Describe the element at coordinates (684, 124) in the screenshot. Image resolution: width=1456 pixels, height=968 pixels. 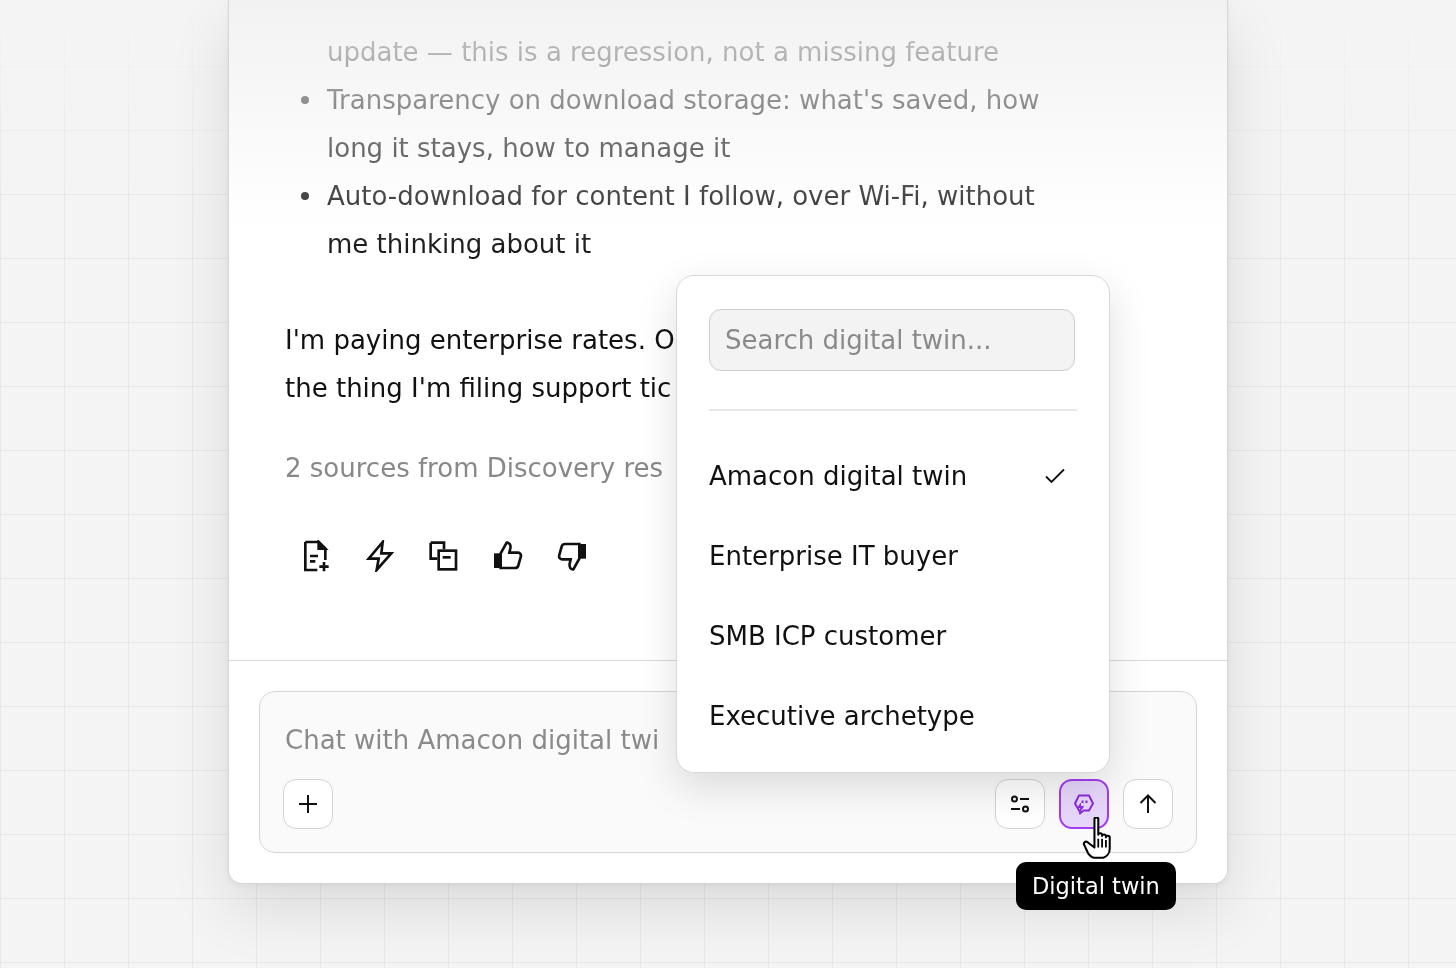
I see `list-item-text: Transparency on download storage: what's saved, how long it stays, how to manage it` at that location.